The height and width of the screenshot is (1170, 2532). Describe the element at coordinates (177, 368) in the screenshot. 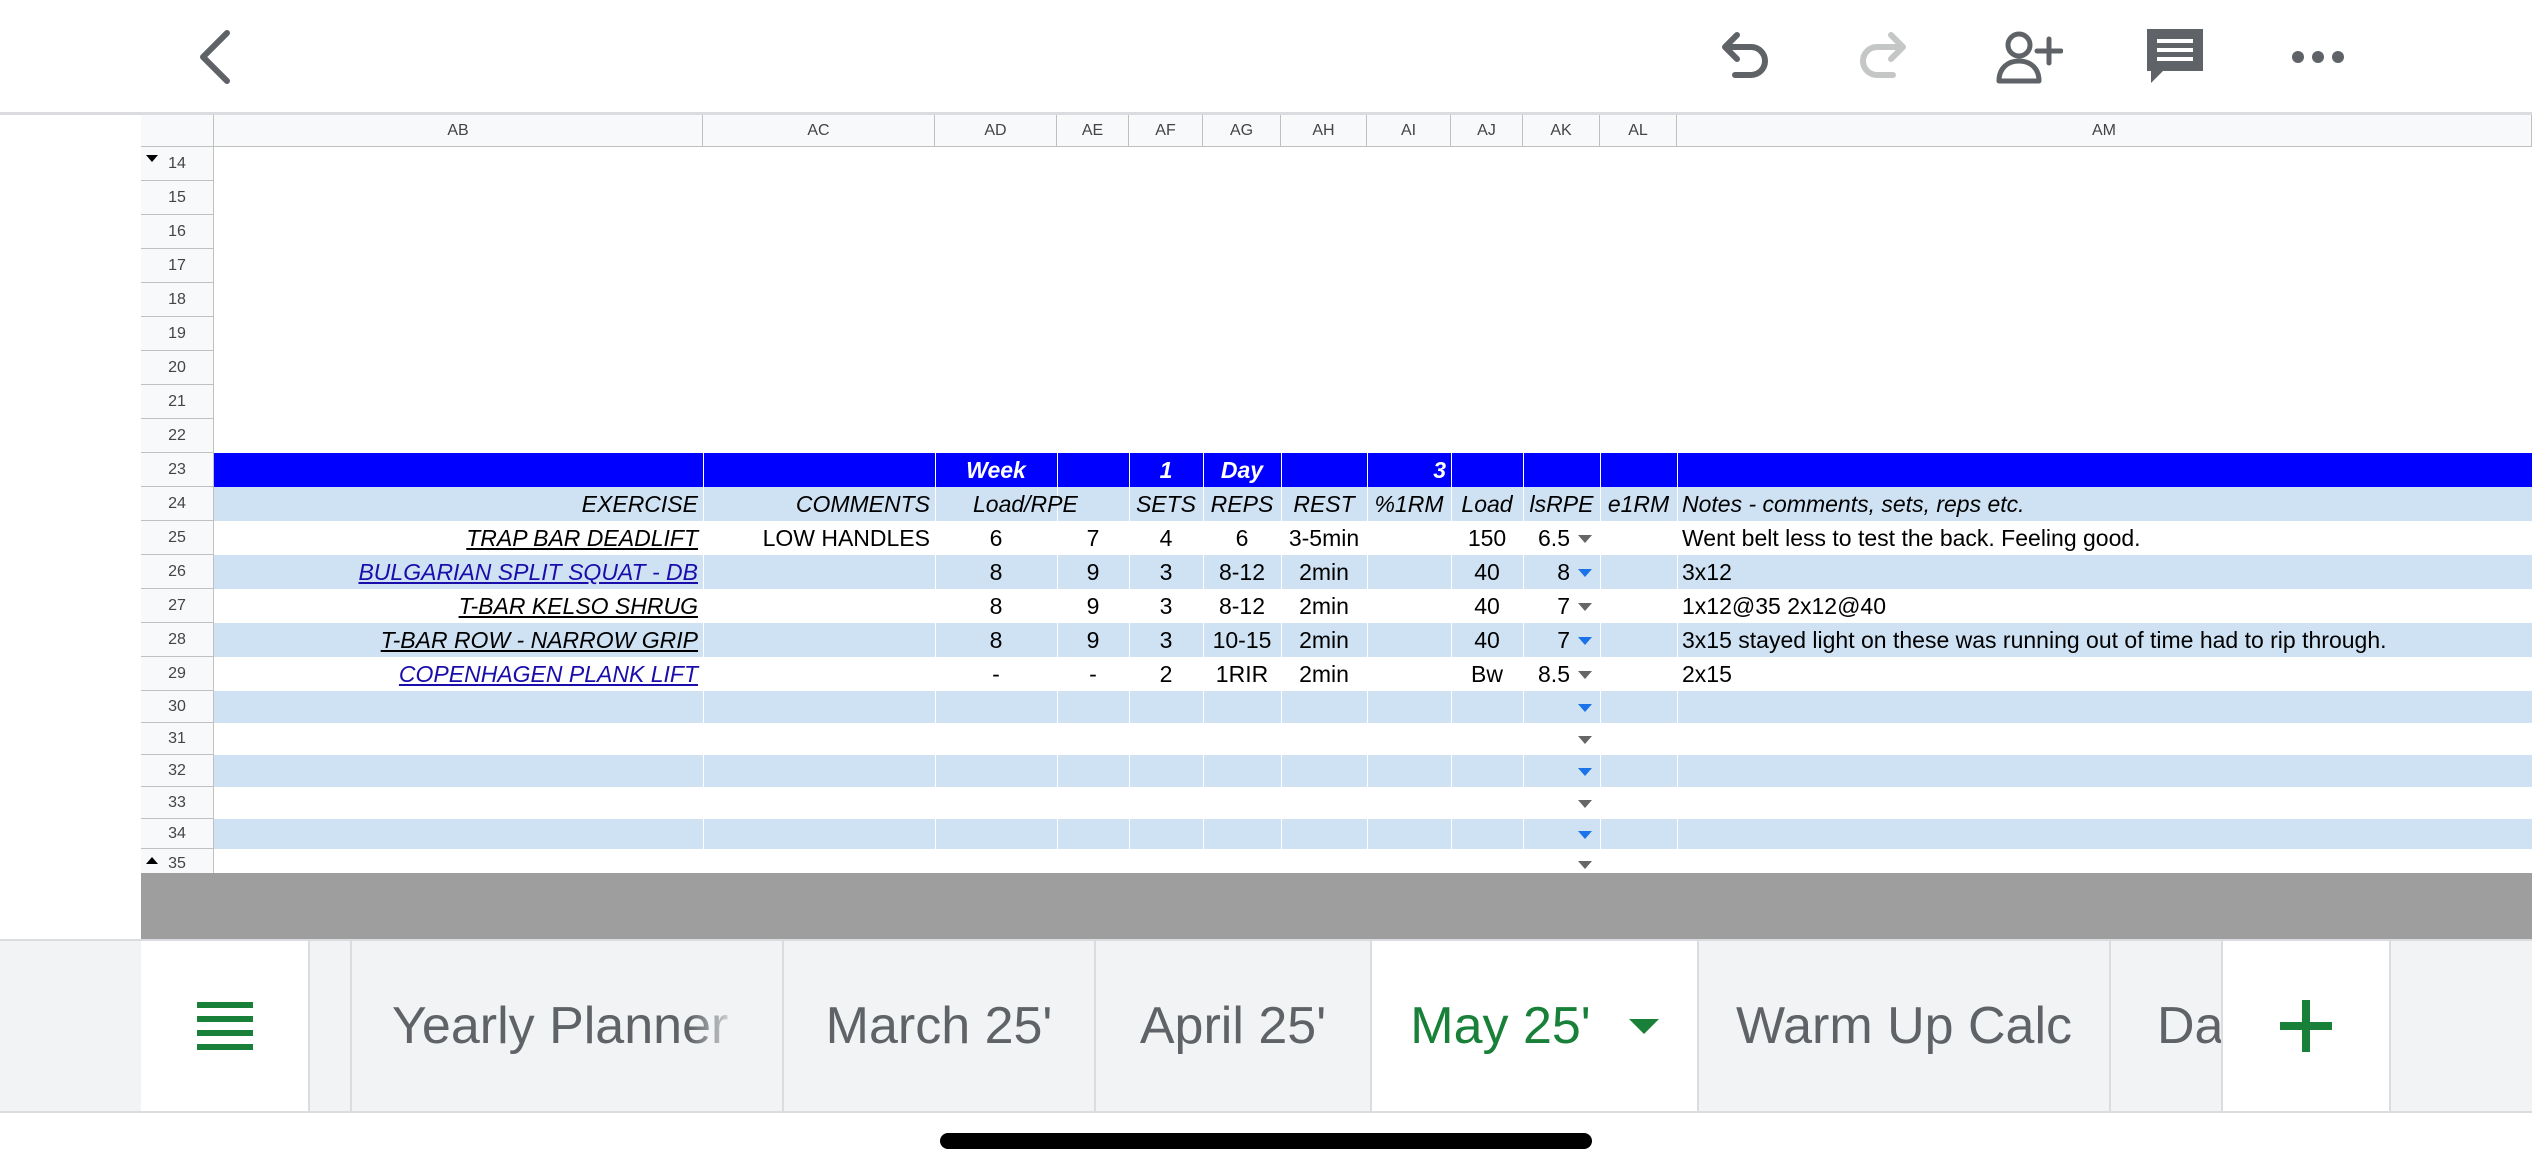

I see `row-header-20: 20` at that location.